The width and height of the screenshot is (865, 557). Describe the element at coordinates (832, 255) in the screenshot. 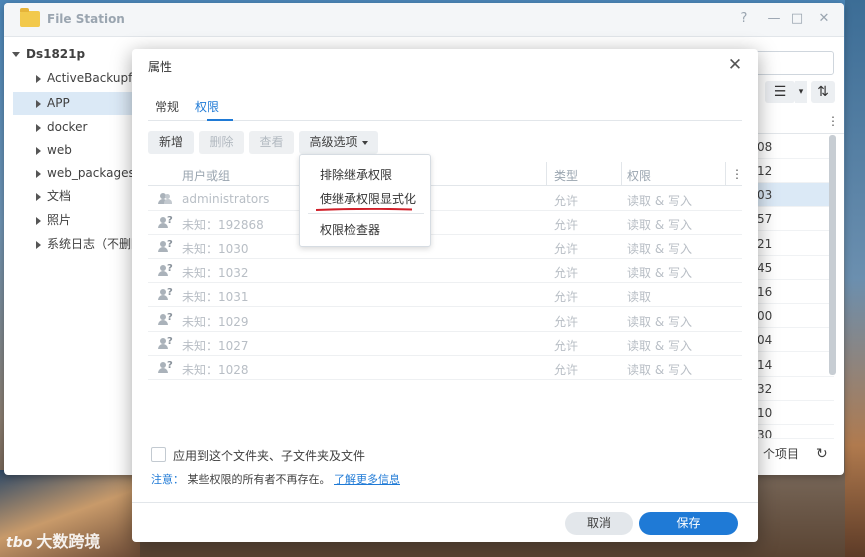

I see `scrollbar` at that location.